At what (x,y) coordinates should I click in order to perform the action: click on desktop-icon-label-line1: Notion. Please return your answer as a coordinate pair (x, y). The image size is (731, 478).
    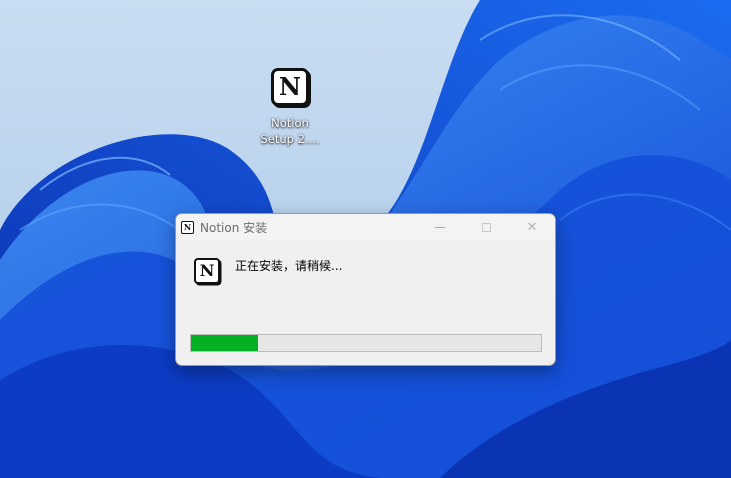
    Looking at the image, I should click on (290, 123).